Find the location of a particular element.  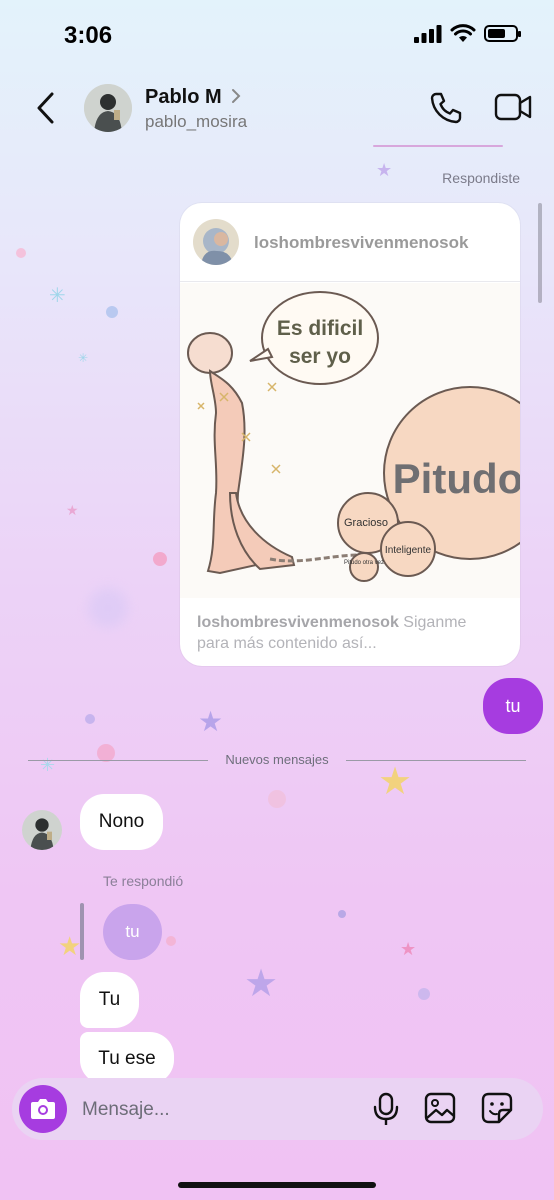

post-author-avatar is located at coordinates (216, 242).